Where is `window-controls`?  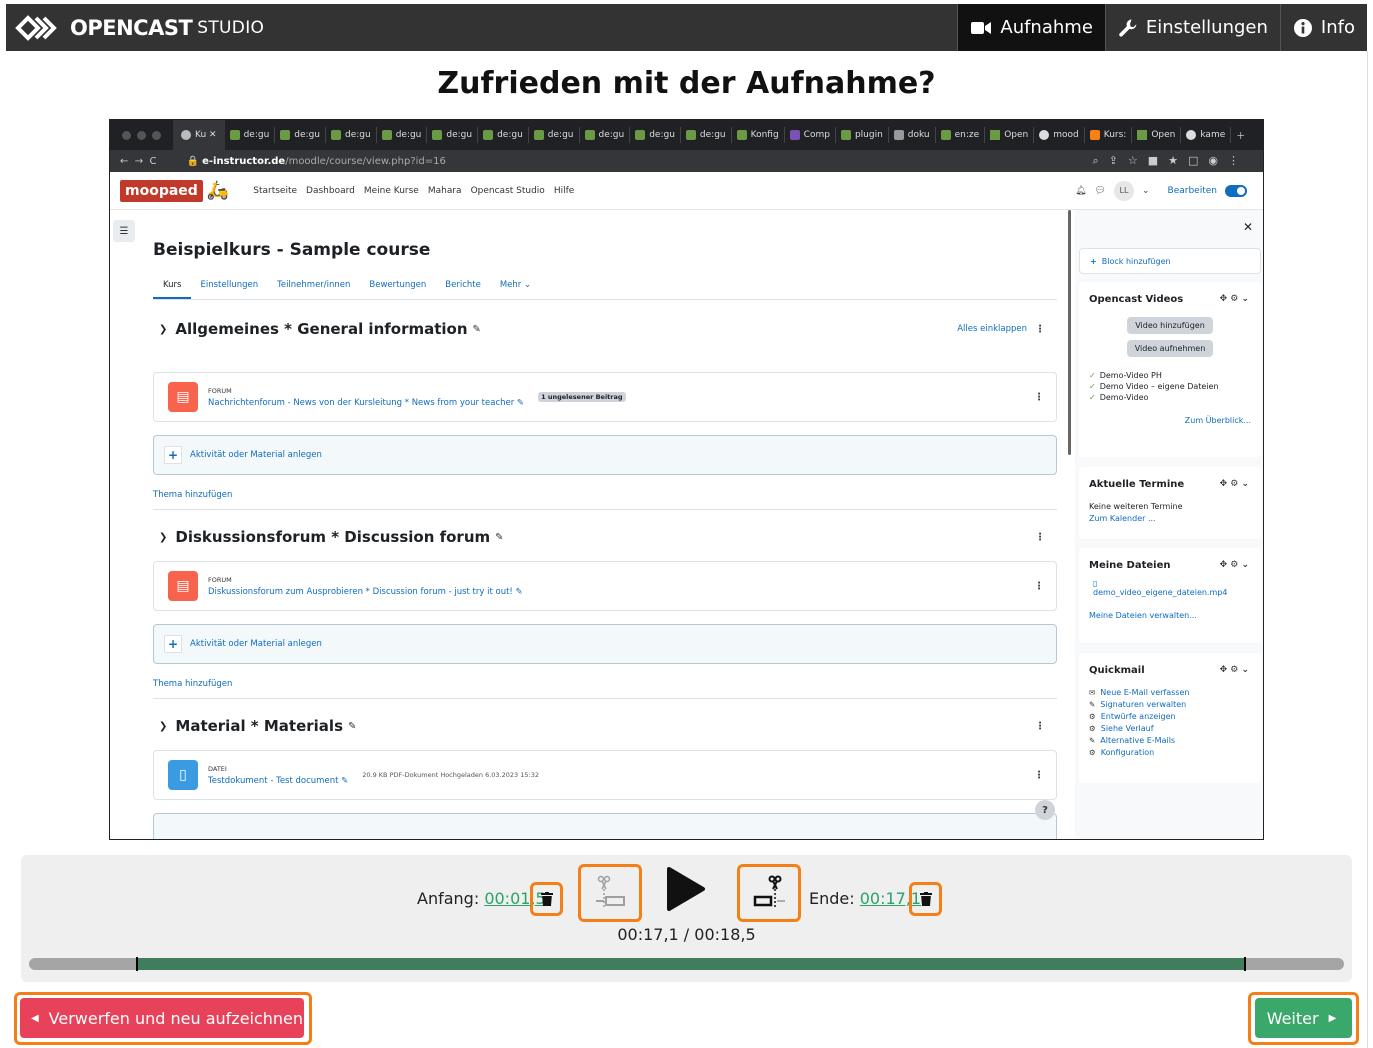 window-controls is located at coordinates (141, 135).